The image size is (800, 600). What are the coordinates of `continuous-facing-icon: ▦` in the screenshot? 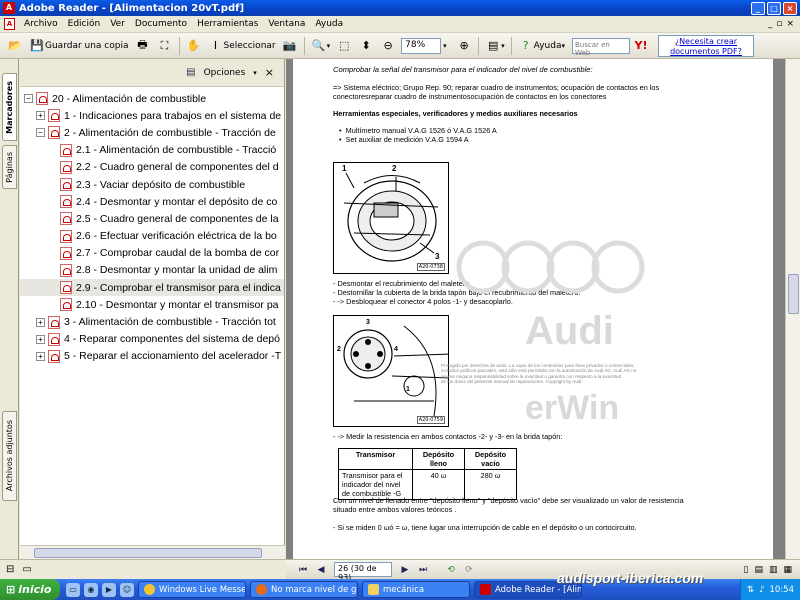 It's located at (787, 570).